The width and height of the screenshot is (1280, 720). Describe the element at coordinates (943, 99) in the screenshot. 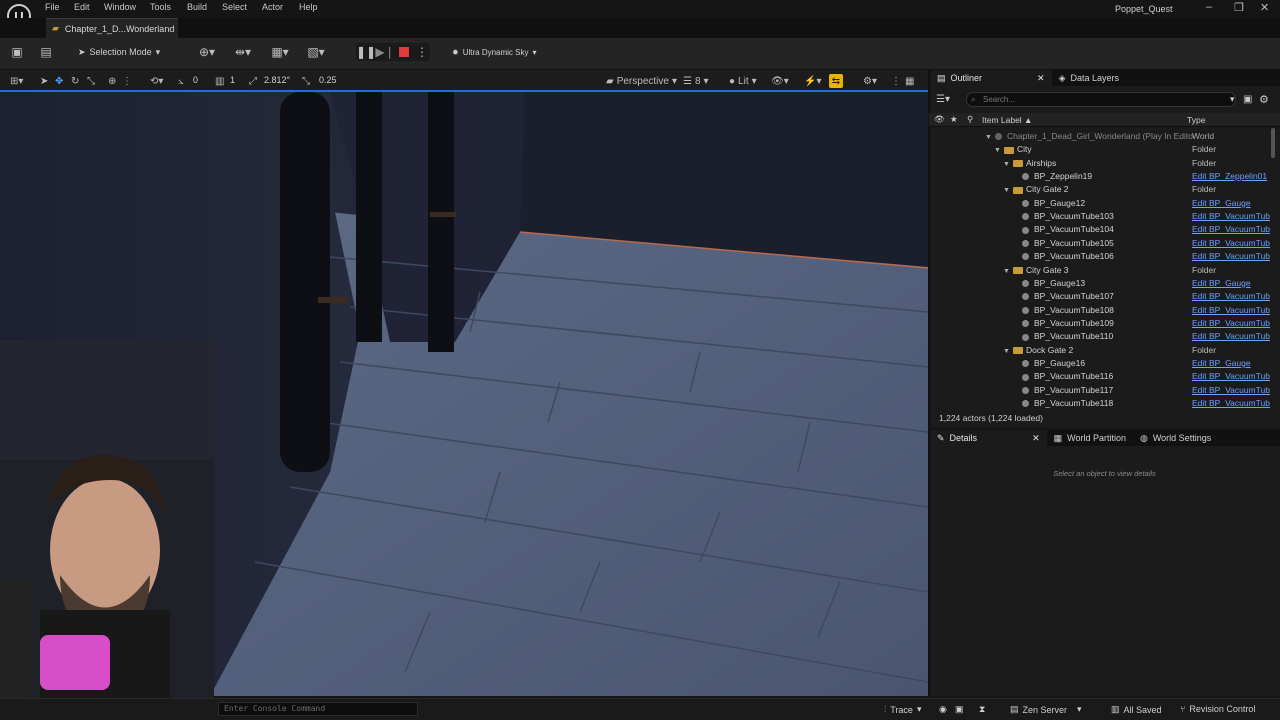

I see `filter-icon: ☰▾` at that location.